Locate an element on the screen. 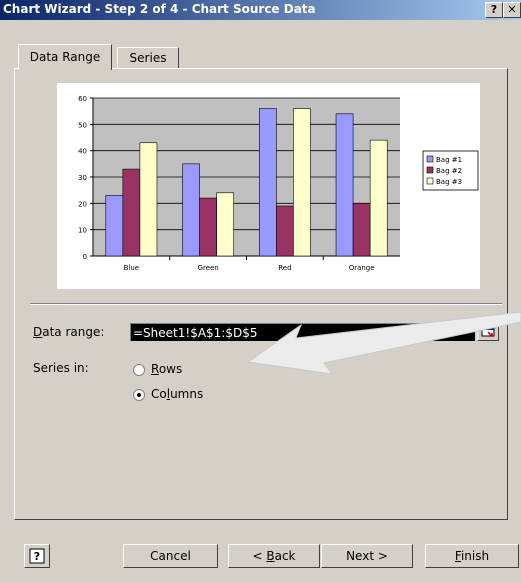 This screenshot has height=583, width=521. pointer-arrow-overlay is located at coordinates (383, 343).